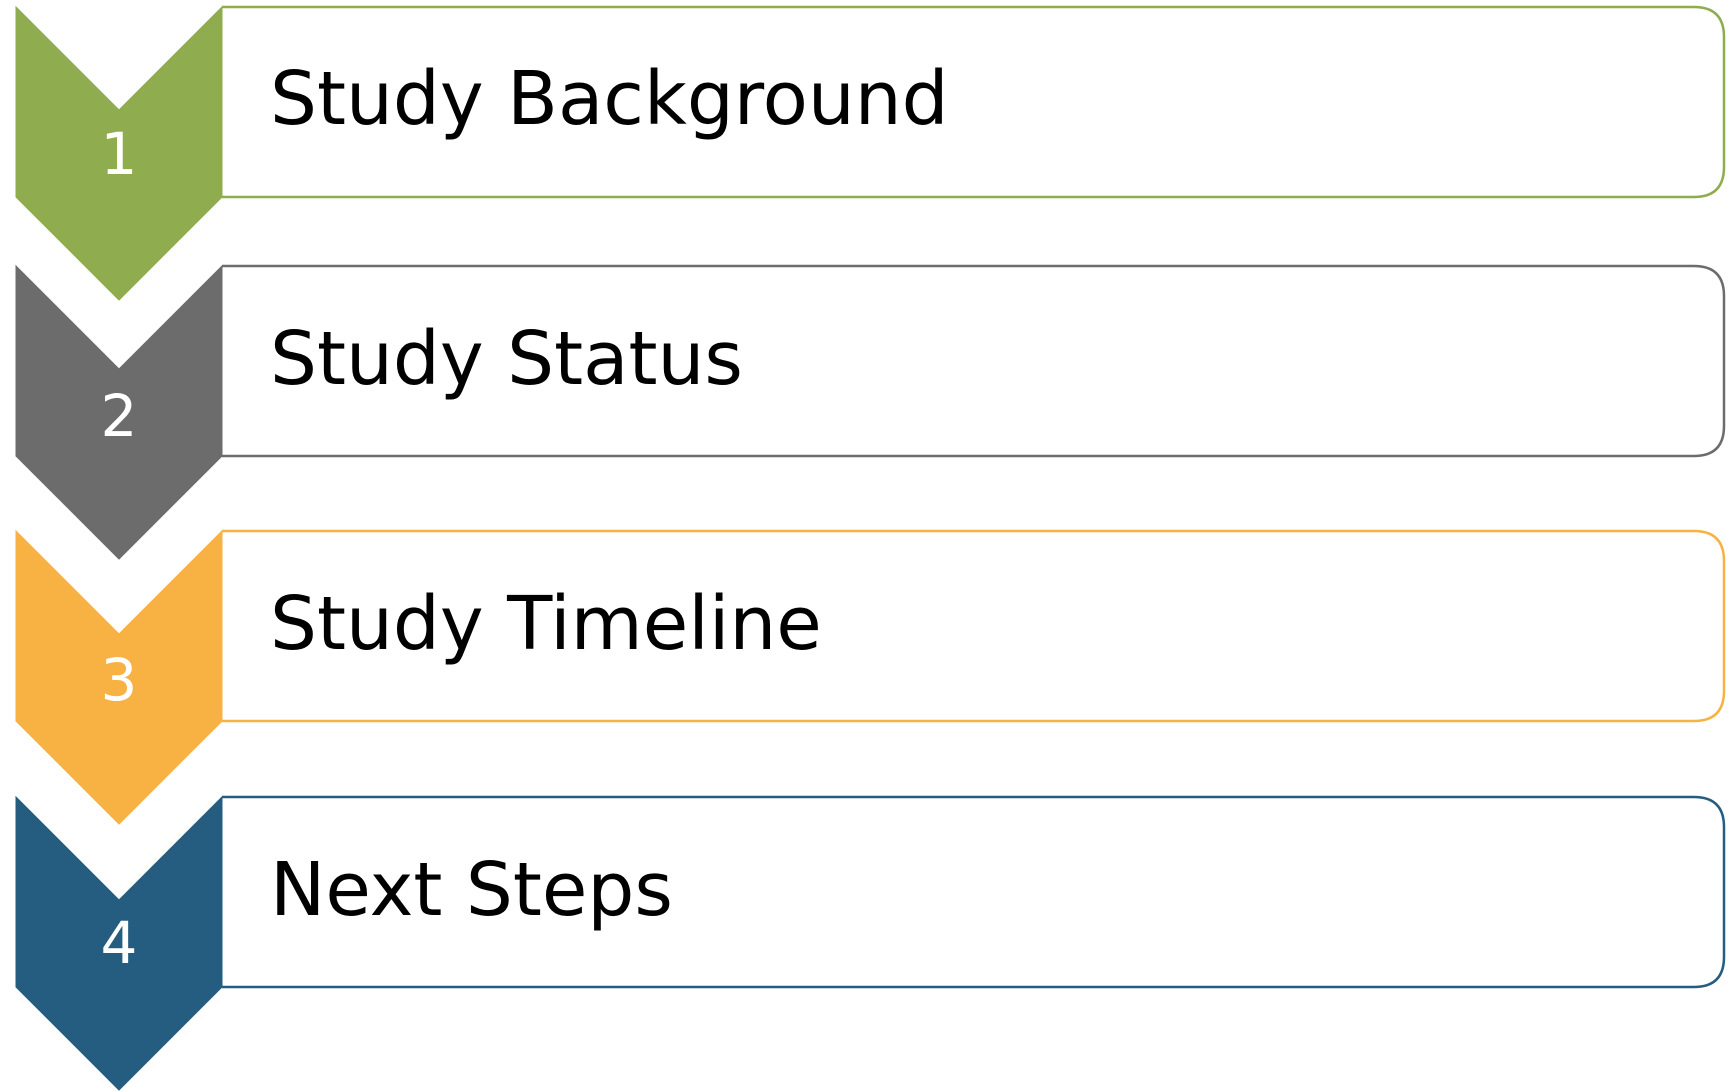 This screenshot has width=1736, height=1092. What do you see at coordinates (119, 416) in the screenshot?
I see `step-2-number: 2` at bounding box center [119, 416].